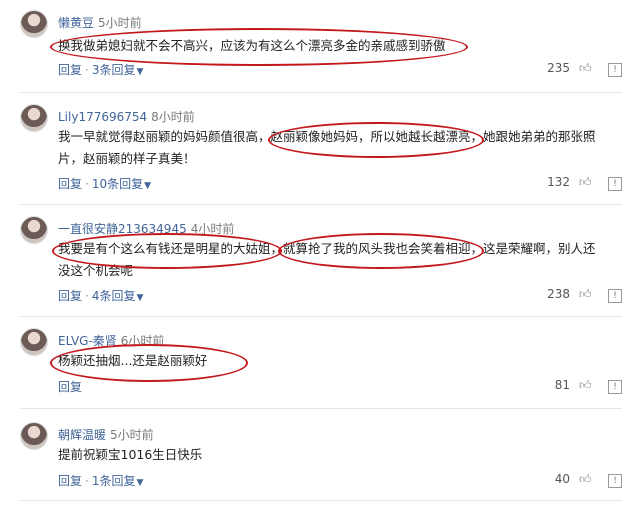 This screenshot has width=640, height=509. What do you see at coordinates (212, 229) in the screenshot?
I see `timestamp: 4小时前` at bounding box center [212, 229].